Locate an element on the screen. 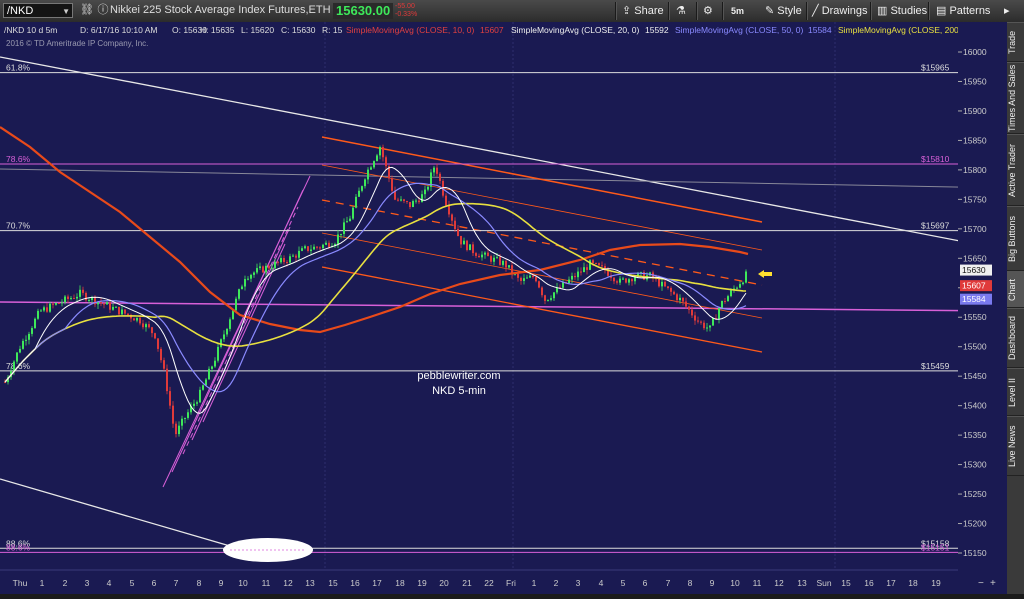  gear-icon: ⚙ is located at coordinates (708, 11).